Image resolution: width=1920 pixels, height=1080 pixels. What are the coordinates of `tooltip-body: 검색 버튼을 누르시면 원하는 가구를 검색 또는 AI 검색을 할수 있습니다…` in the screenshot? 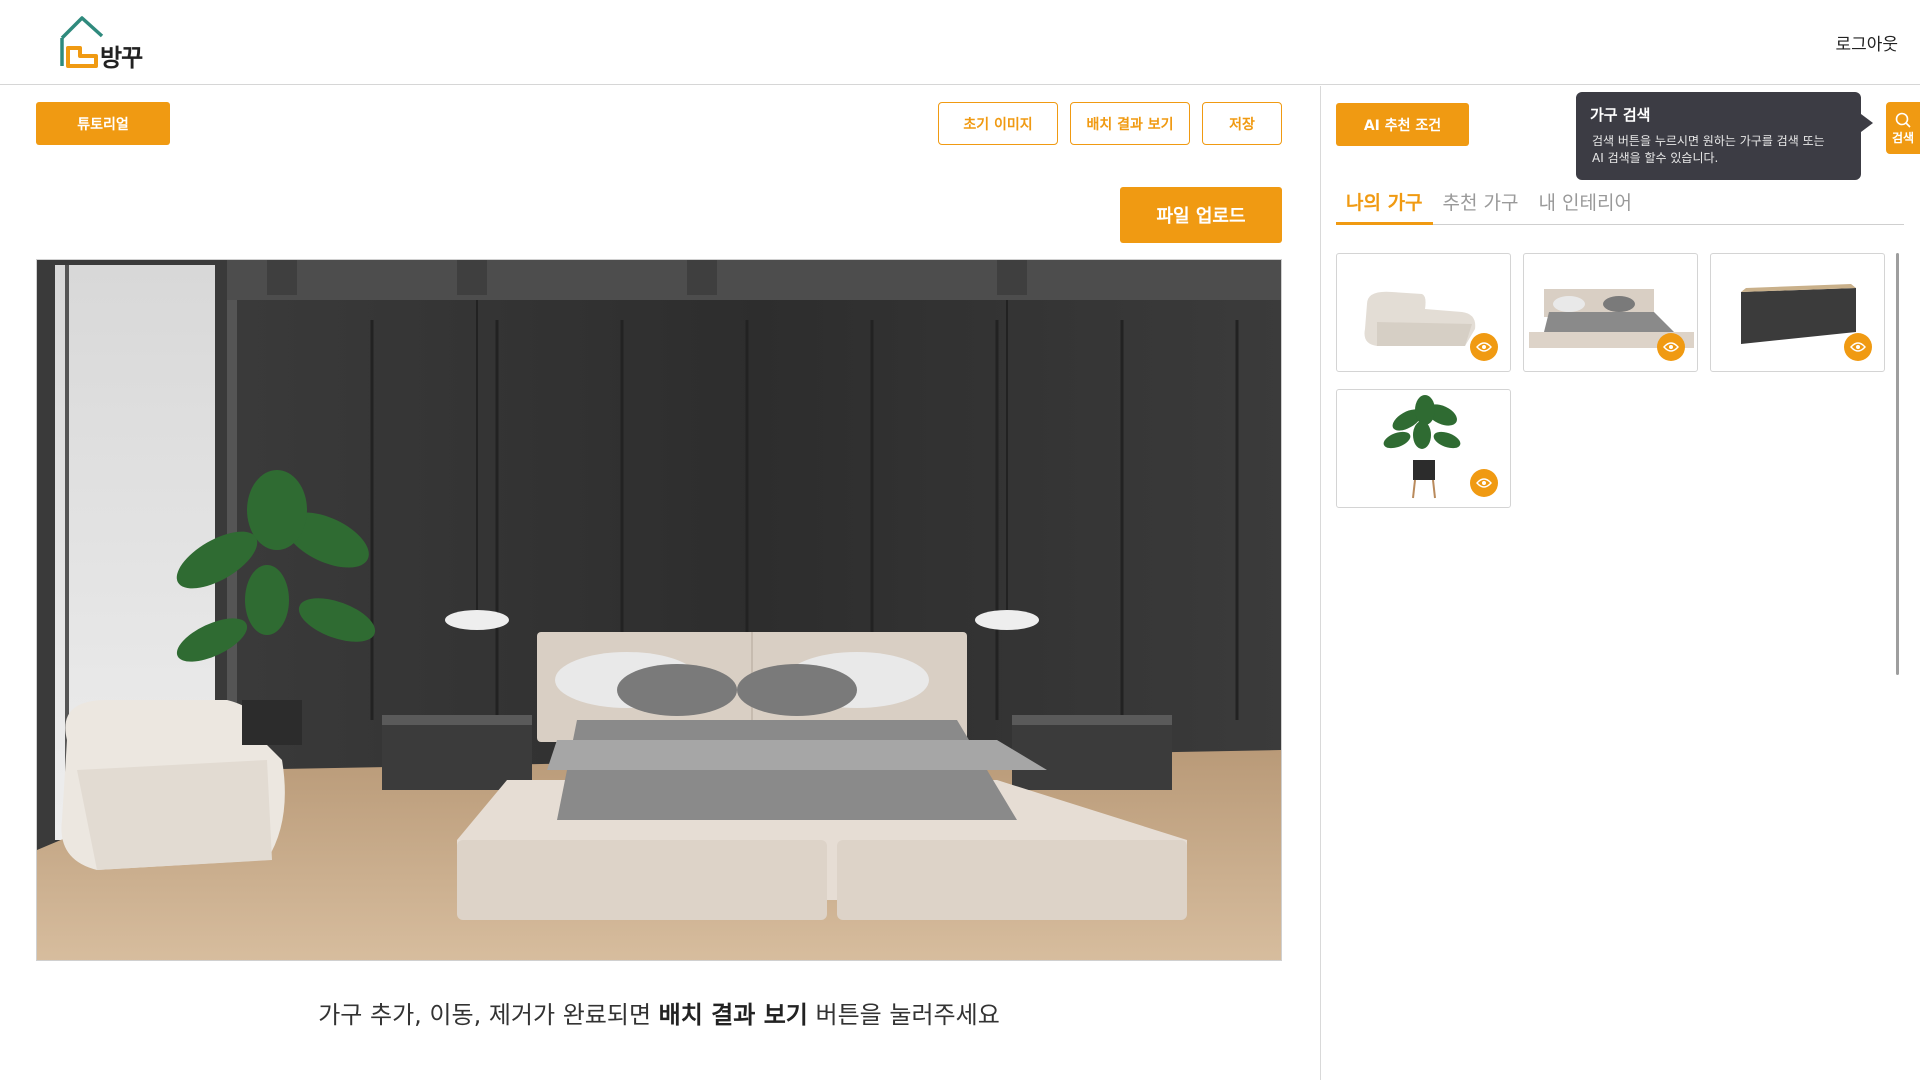 It's located at (1718, 150).